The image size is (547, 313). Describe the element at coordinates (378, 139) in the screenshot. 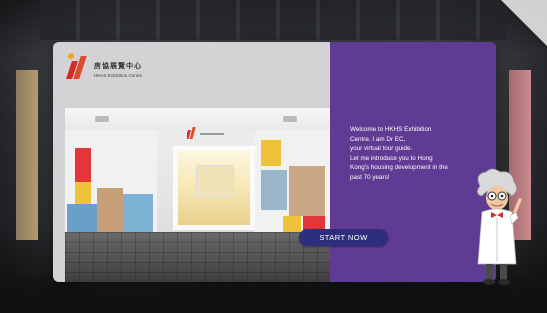

I see `welcome-line: Centre. I am Dr EC,` at that location.